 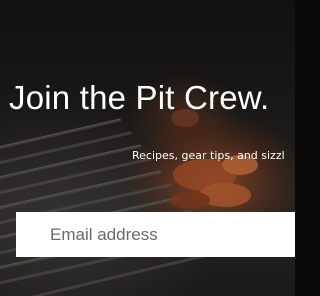 What do you see at coordinates (208, 155) in the screenshot?
I see `signup-subline: Recipes, gear tips, and sizzl` at bounding box center [208, 155].